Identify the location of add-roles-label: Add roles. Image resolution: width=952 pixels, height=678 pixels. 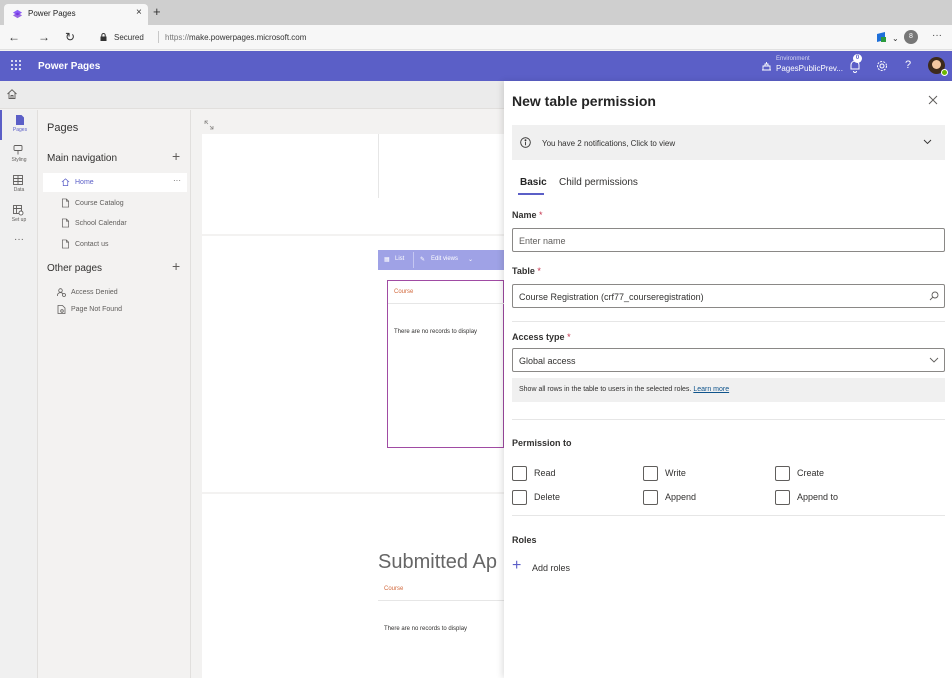
(551, 568).